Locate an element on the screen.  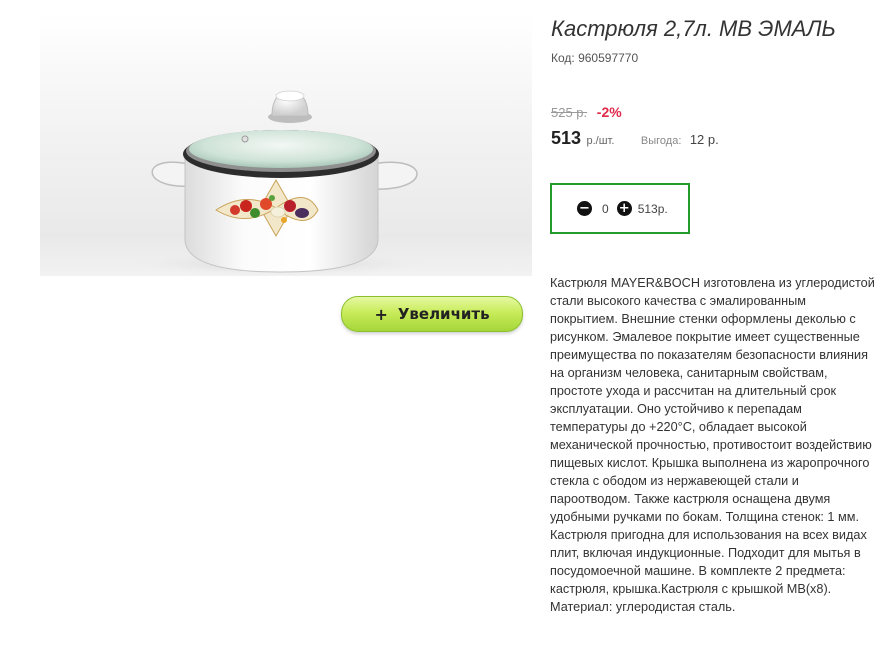
savings-value: 12 р. is located at coordinates (704, 139).